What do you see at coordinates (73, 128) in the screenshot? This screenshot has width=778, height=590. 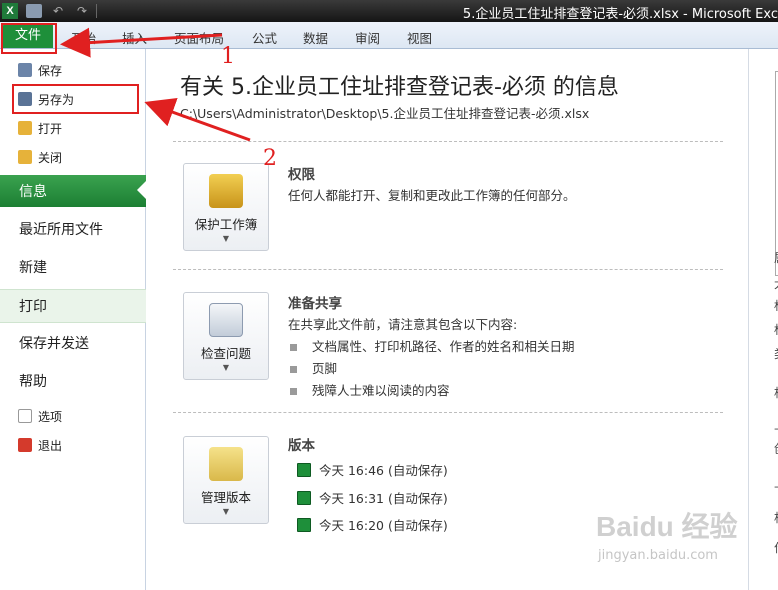 I see `sidebar-item-open: 打开` at bounding box center [73, 128].